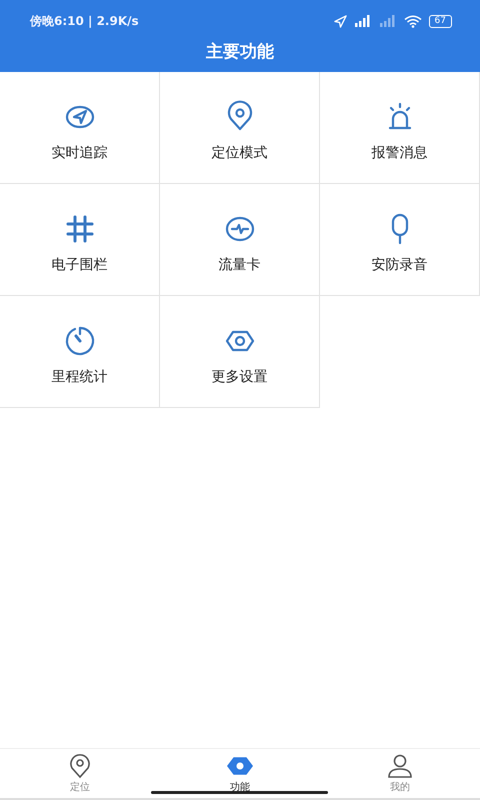 The image size is (480, 800). What do you see at coordinates (440, 21) in the screenshot?
I see `battery-level: 67` at bounding box center [440, 21].